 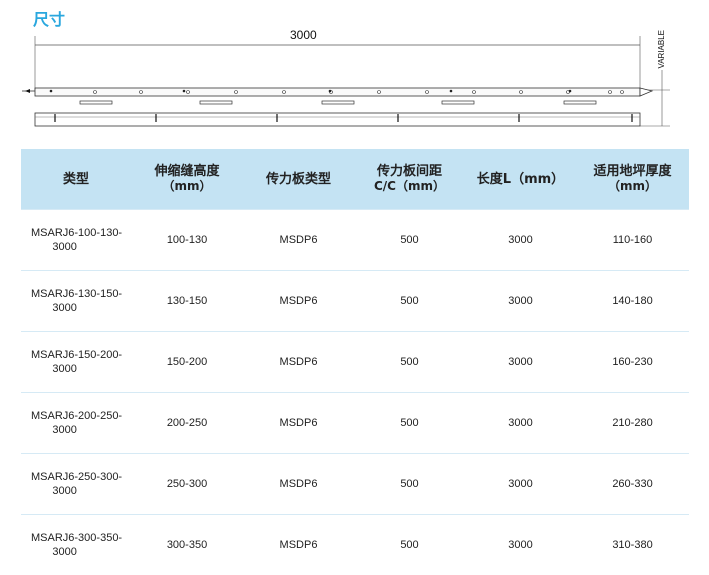 What do you see at coordinates (187, 240) in the screenshot?
I see `cell-height: 100-130` at bounding box center [187, 240].